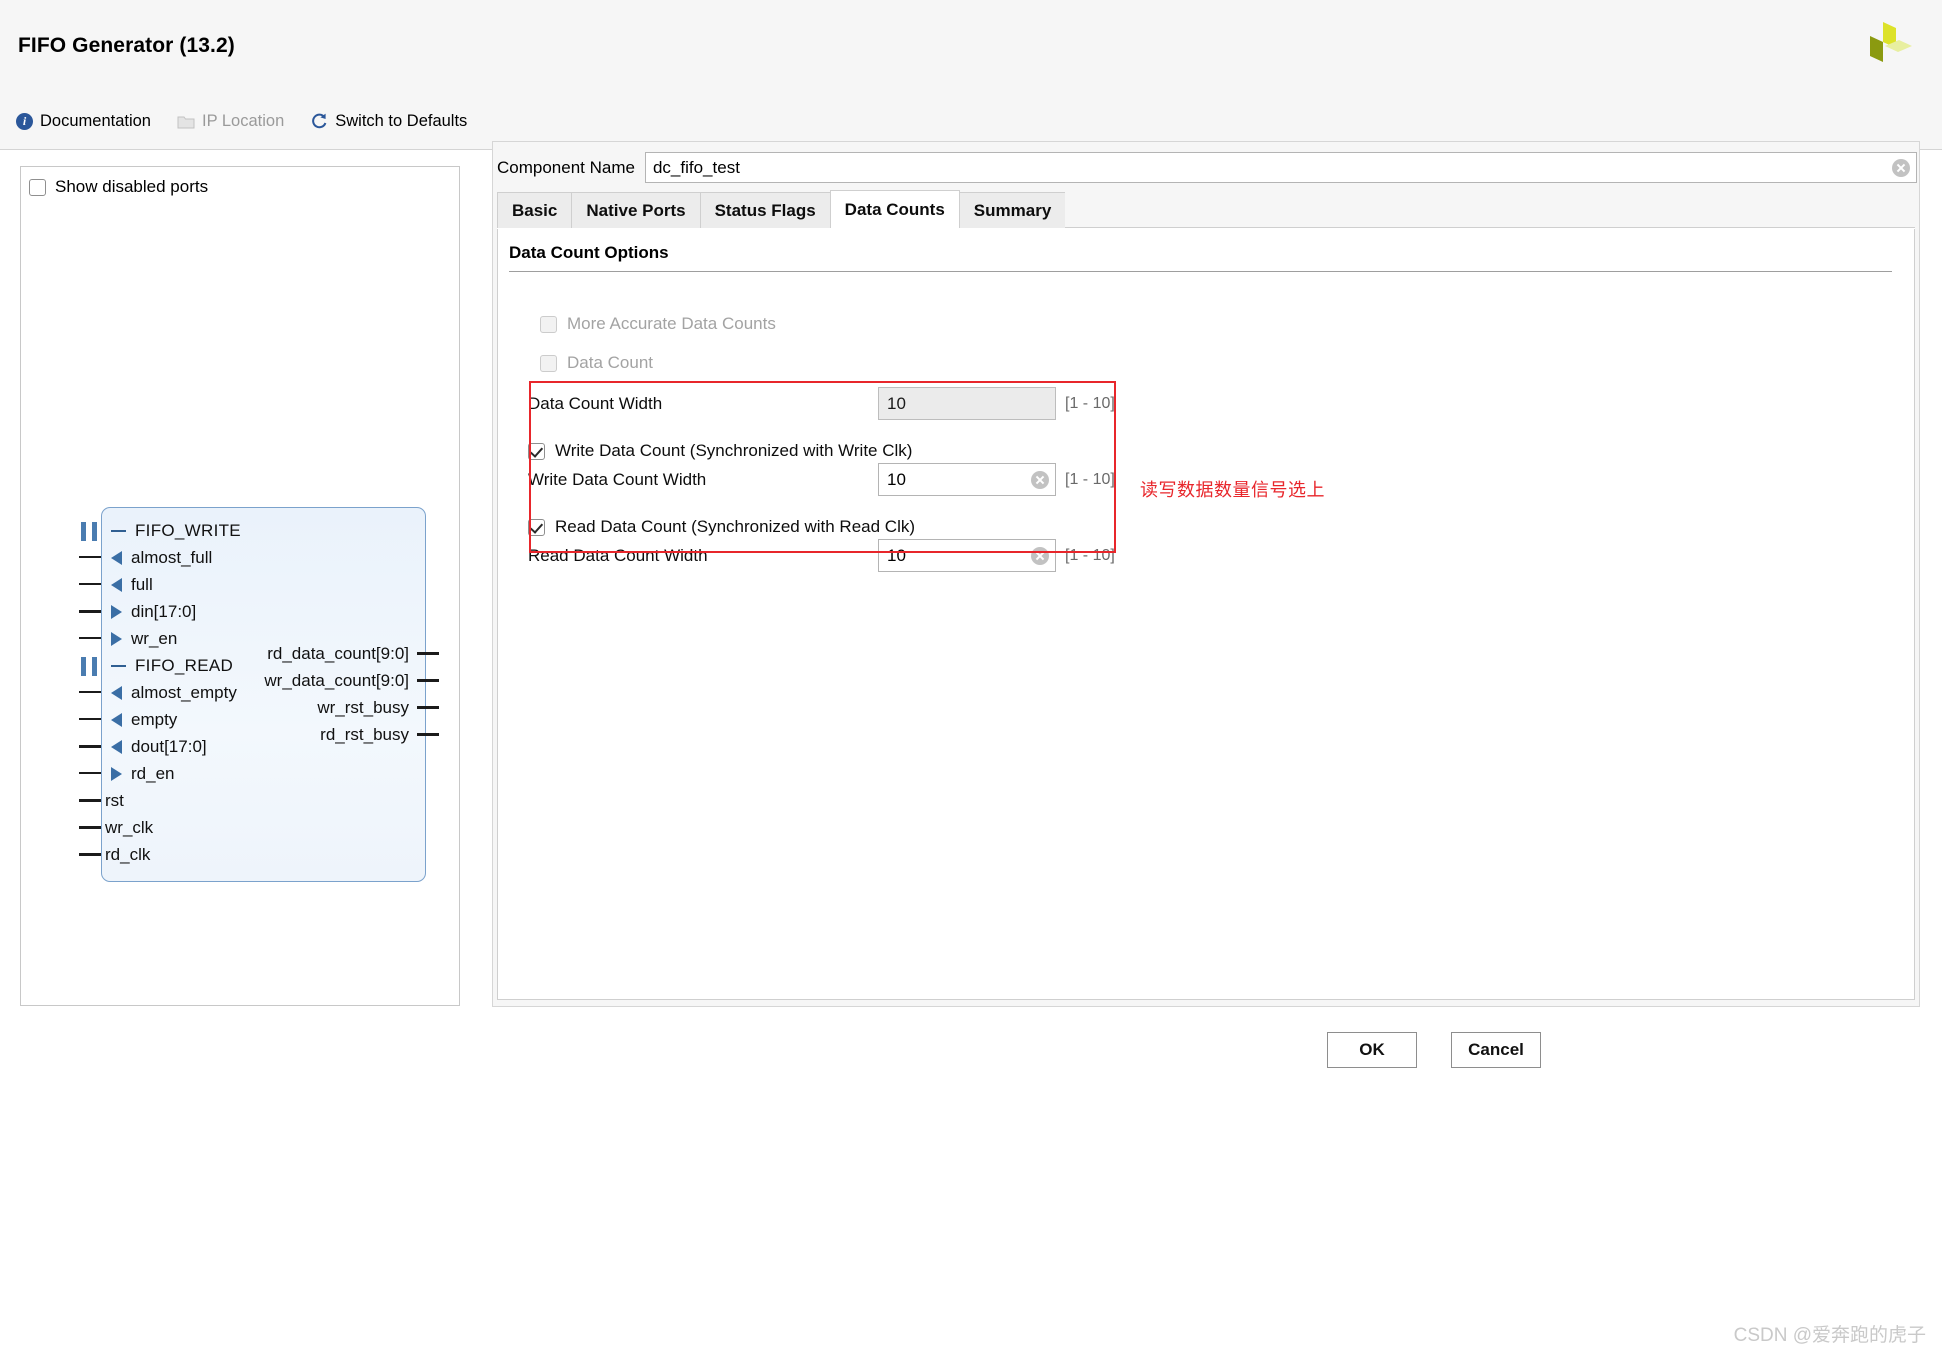 This screenshot has width=1942, height=1351. I want to click on show-disabled-ports-checkbox, so click(37, 187).